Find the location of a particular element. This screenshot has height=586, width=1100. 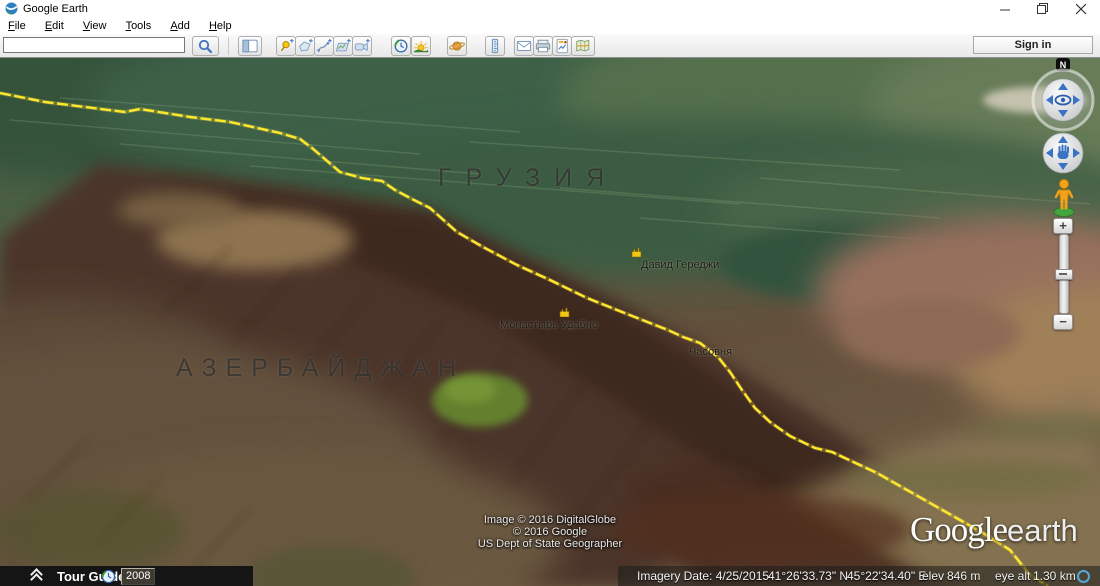

menu-add: Add is located at coordinates (180, 25).